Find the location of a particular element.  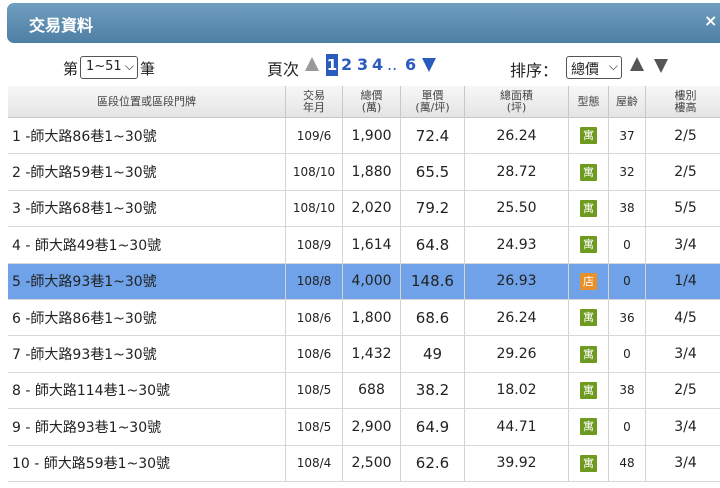

cell-address: 5 -師大路93巷1~30號 is located at coordinates (147, 281).